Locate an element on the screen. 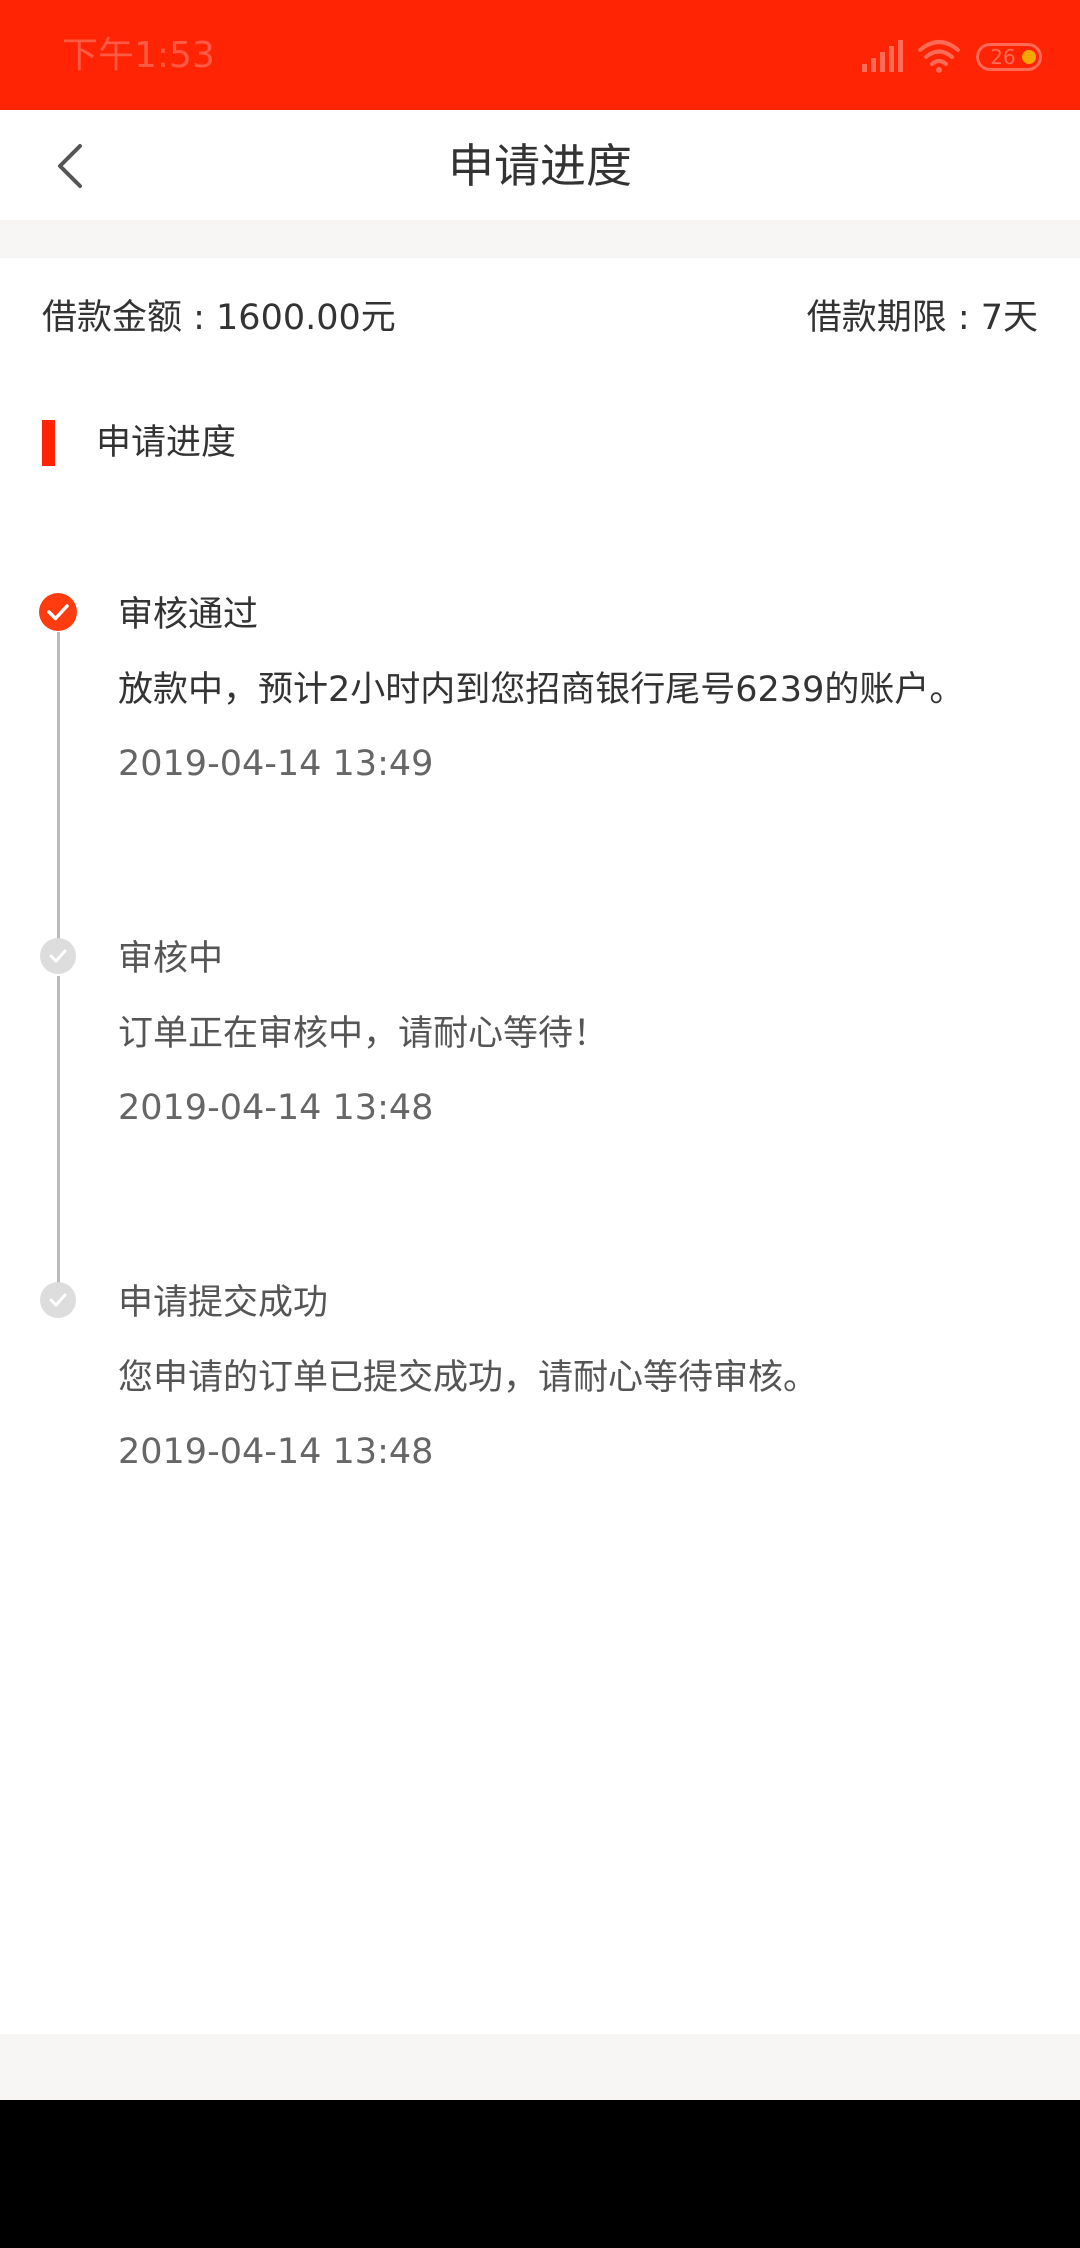 This screenshot has height=2248, width=1080. signal-icon is located at coordinates (882, 56).